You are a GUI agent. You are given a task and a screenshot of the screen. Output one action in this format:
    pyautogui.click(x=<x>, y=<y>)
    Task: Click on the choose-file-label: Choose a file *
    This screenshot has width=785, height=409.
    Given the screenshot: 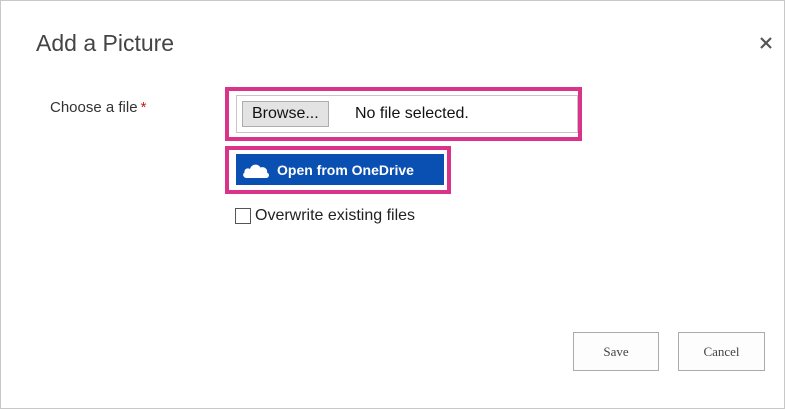 What is the action you would take?
    pyautogui.click(x=98, y=107)
    